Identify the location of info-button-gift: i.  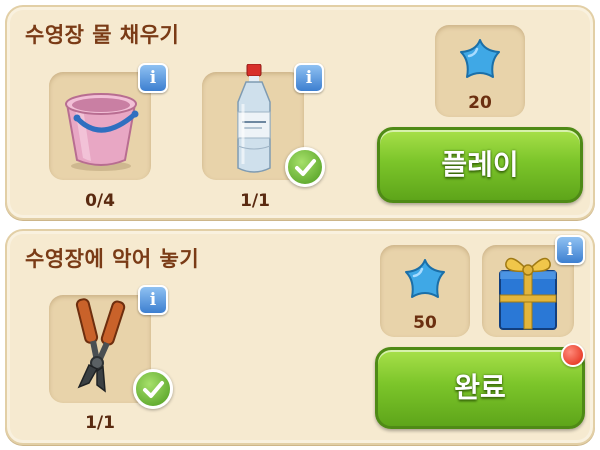
(570, 250).